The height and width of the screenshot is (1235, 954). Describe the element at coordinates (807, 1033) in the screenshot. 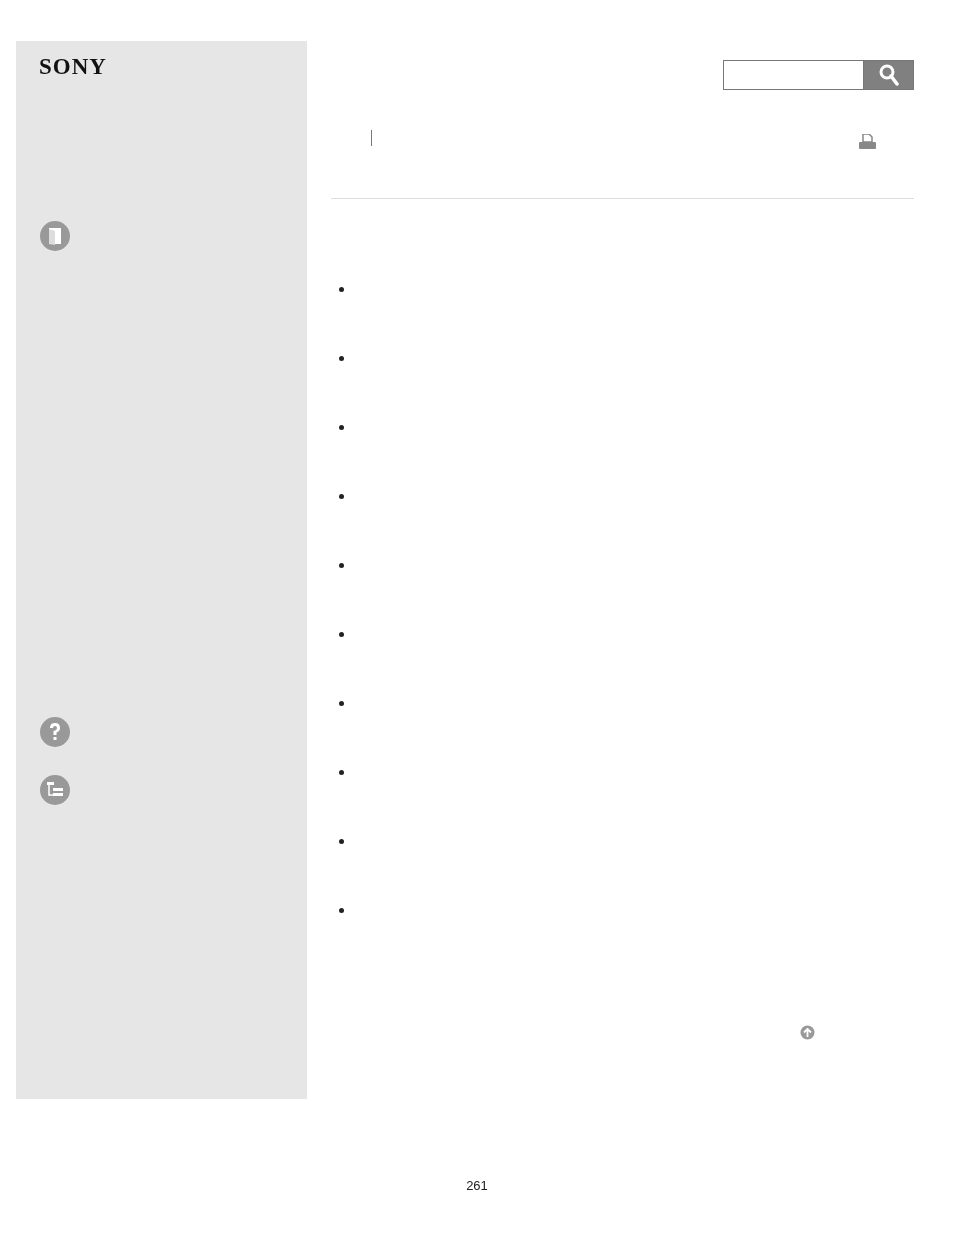

I see `back-to-top-icon` at that location.